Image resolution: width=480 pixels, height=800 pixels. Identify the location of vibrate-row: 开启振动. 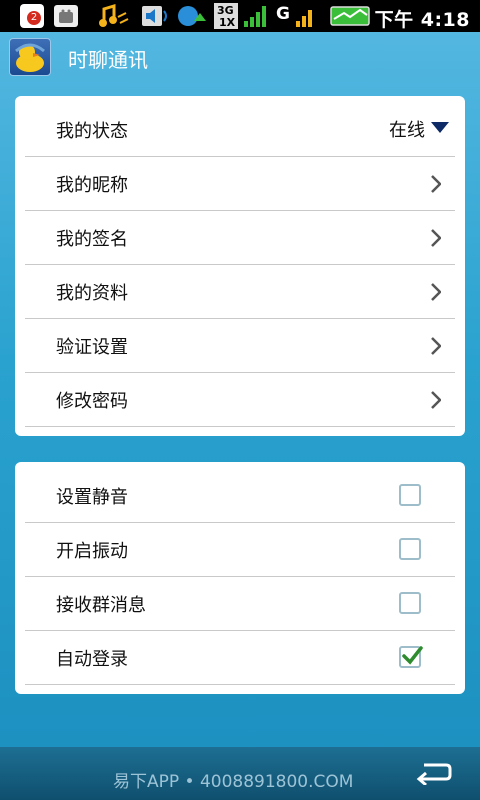
(240, 550).